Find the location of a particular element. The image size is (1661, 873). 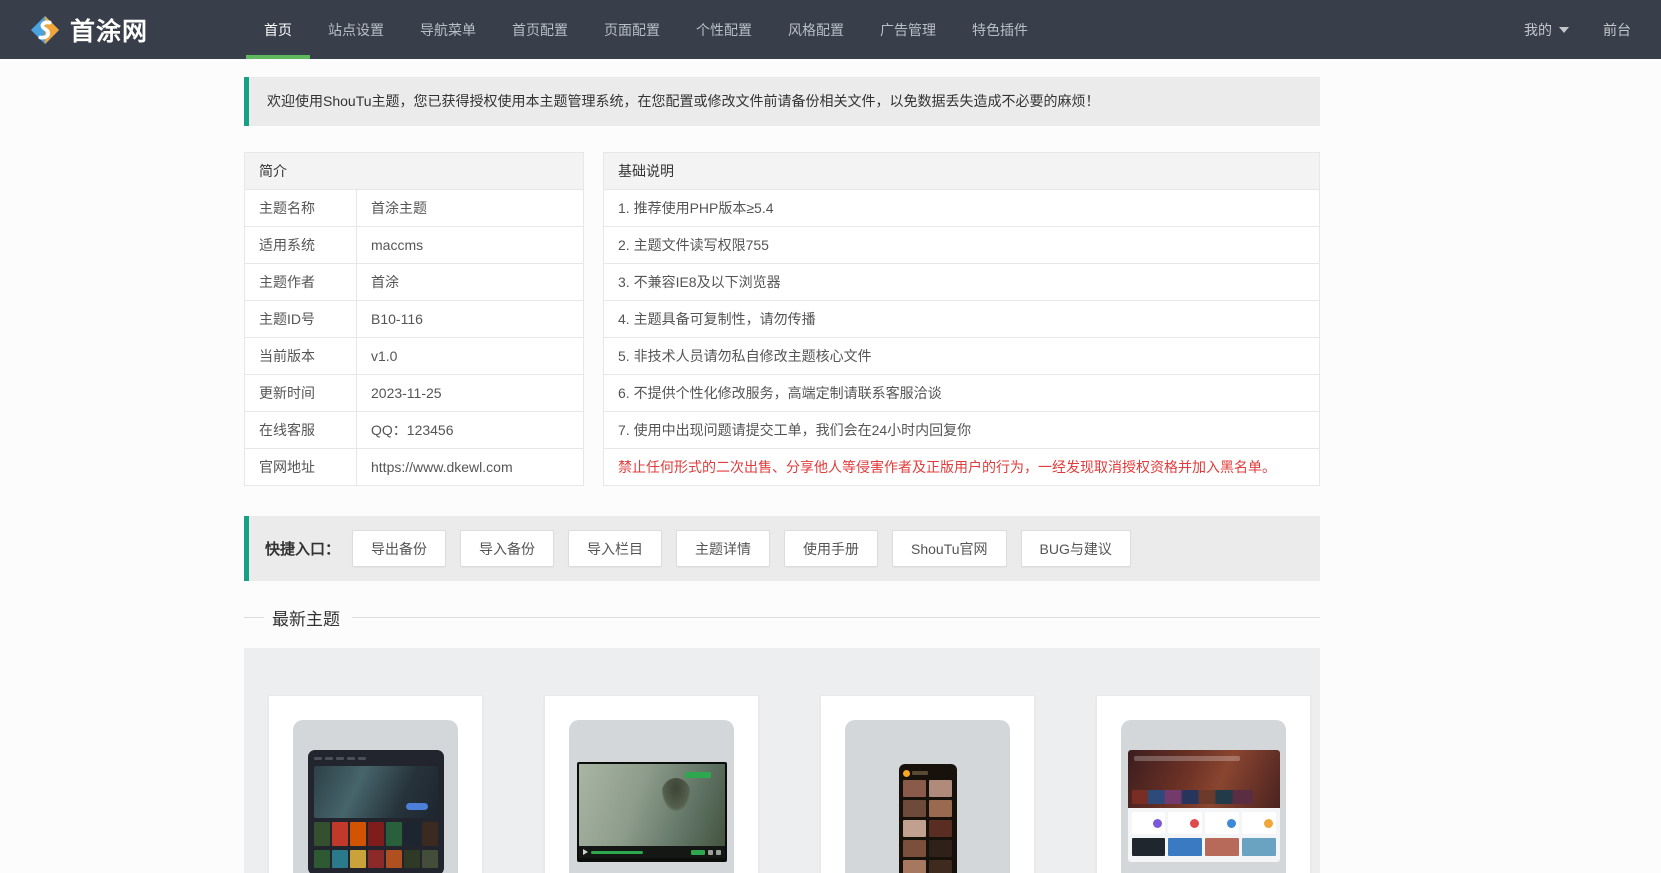

table-row: 5. 非技术人员请勿私自修改主题核心文件 is located at coordinates (961, 356).